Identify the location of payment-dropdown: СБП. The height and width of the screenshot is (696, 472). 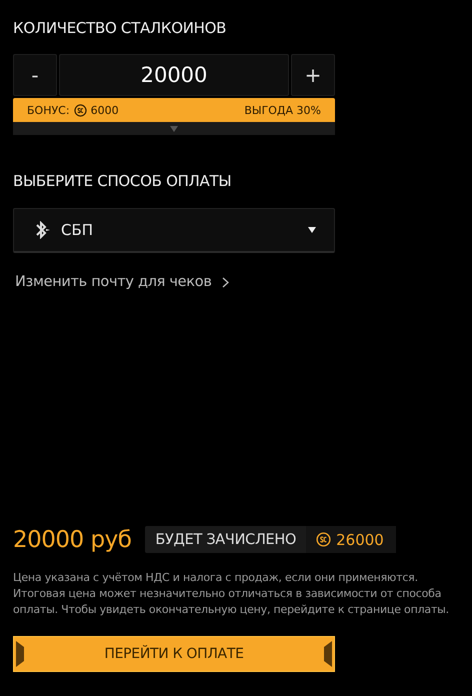
(174, 230).